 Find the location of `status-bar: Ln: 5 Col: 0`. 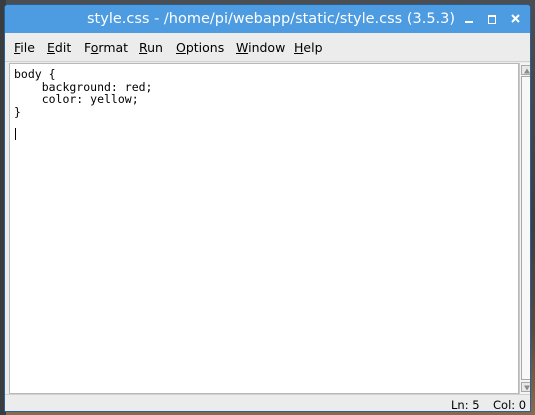

status-bar: Ln: 5 Col: 0 is located at coordinates (267, 403).